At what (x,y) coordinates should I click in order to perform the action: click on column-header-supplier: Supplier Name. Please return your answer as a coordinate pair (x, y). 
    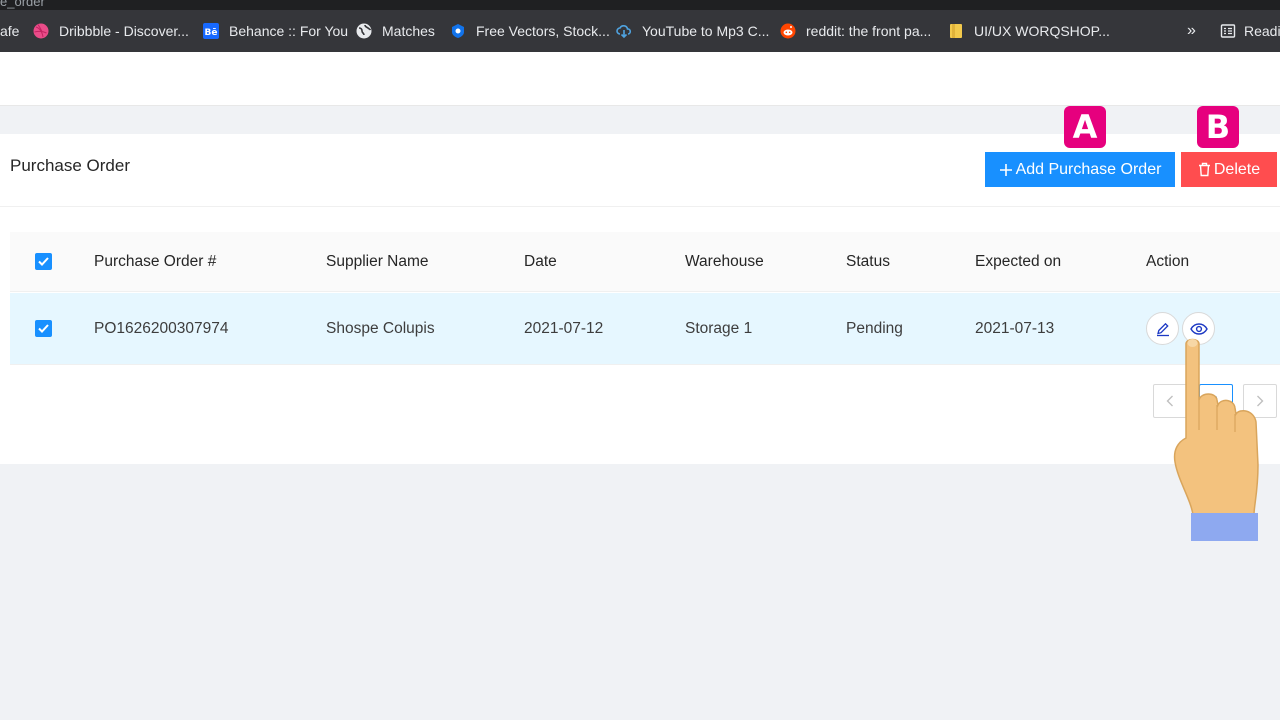
    Looking at the image, I should click on (377, 261).